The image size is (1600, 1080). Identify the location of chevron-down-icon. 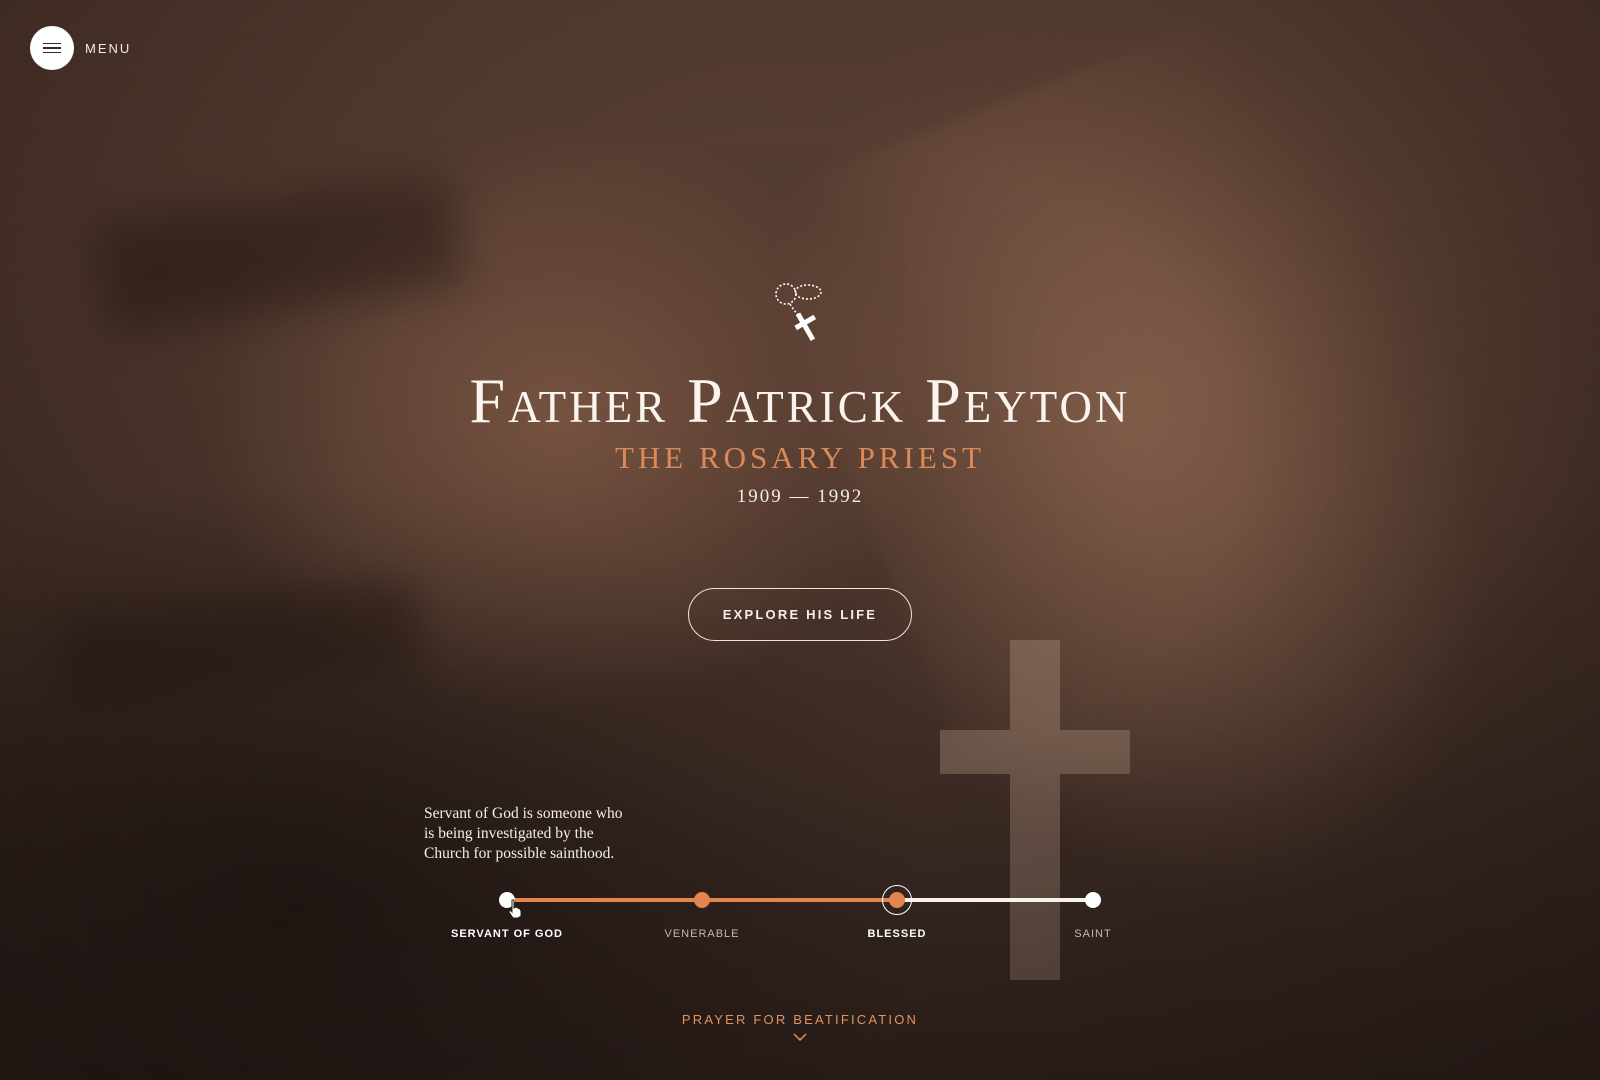
(800, 1037).